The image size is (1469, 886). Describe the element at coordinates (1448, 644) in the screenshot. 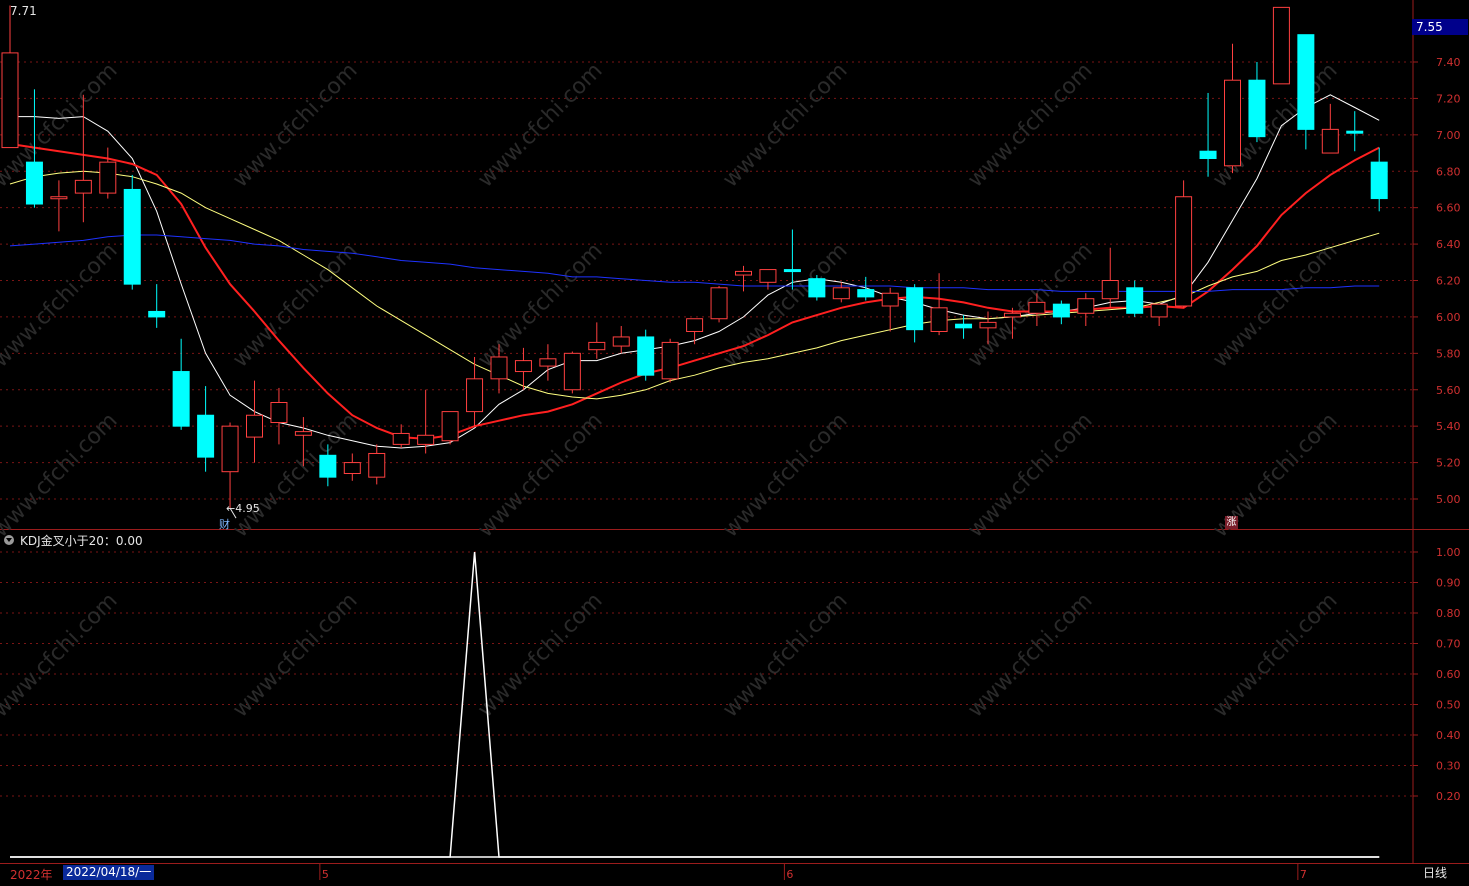

I see `indicator-y-tick-label: 0.70` at that location.